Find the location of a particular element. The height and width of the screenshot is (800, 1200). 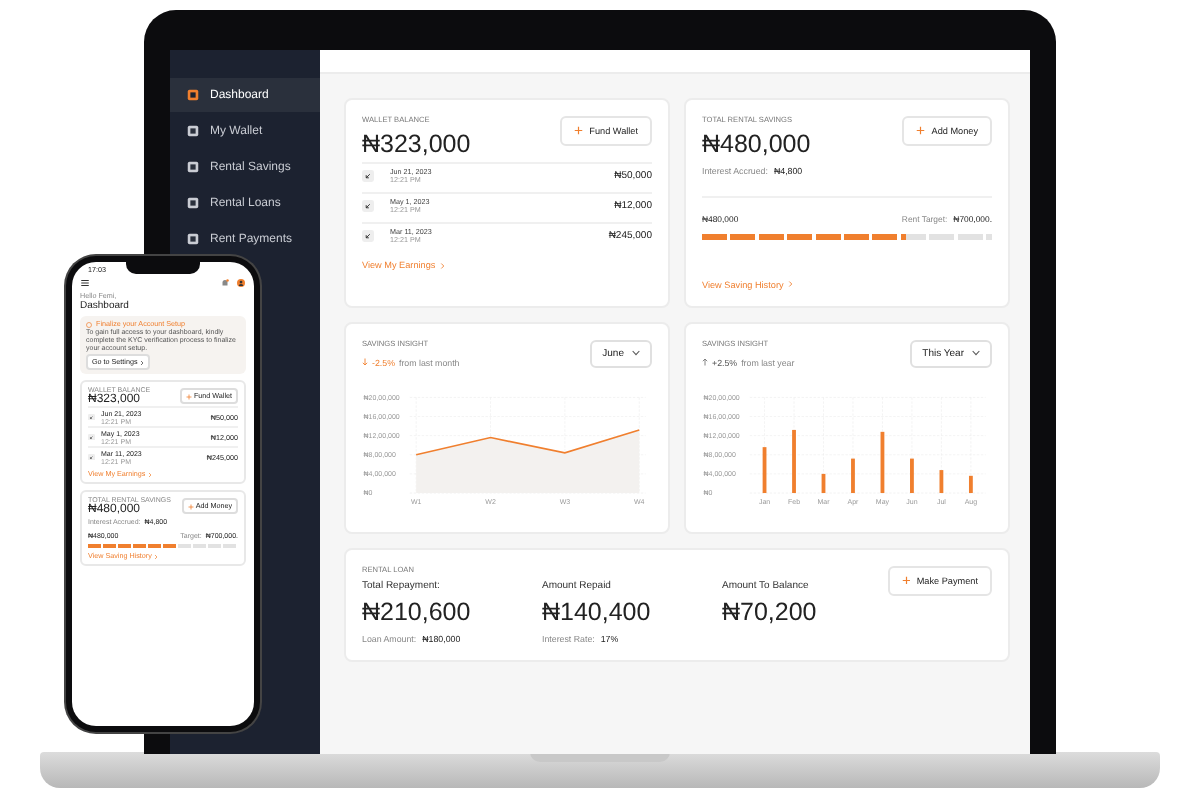

bell-icon is located at coordinates (225, 283).